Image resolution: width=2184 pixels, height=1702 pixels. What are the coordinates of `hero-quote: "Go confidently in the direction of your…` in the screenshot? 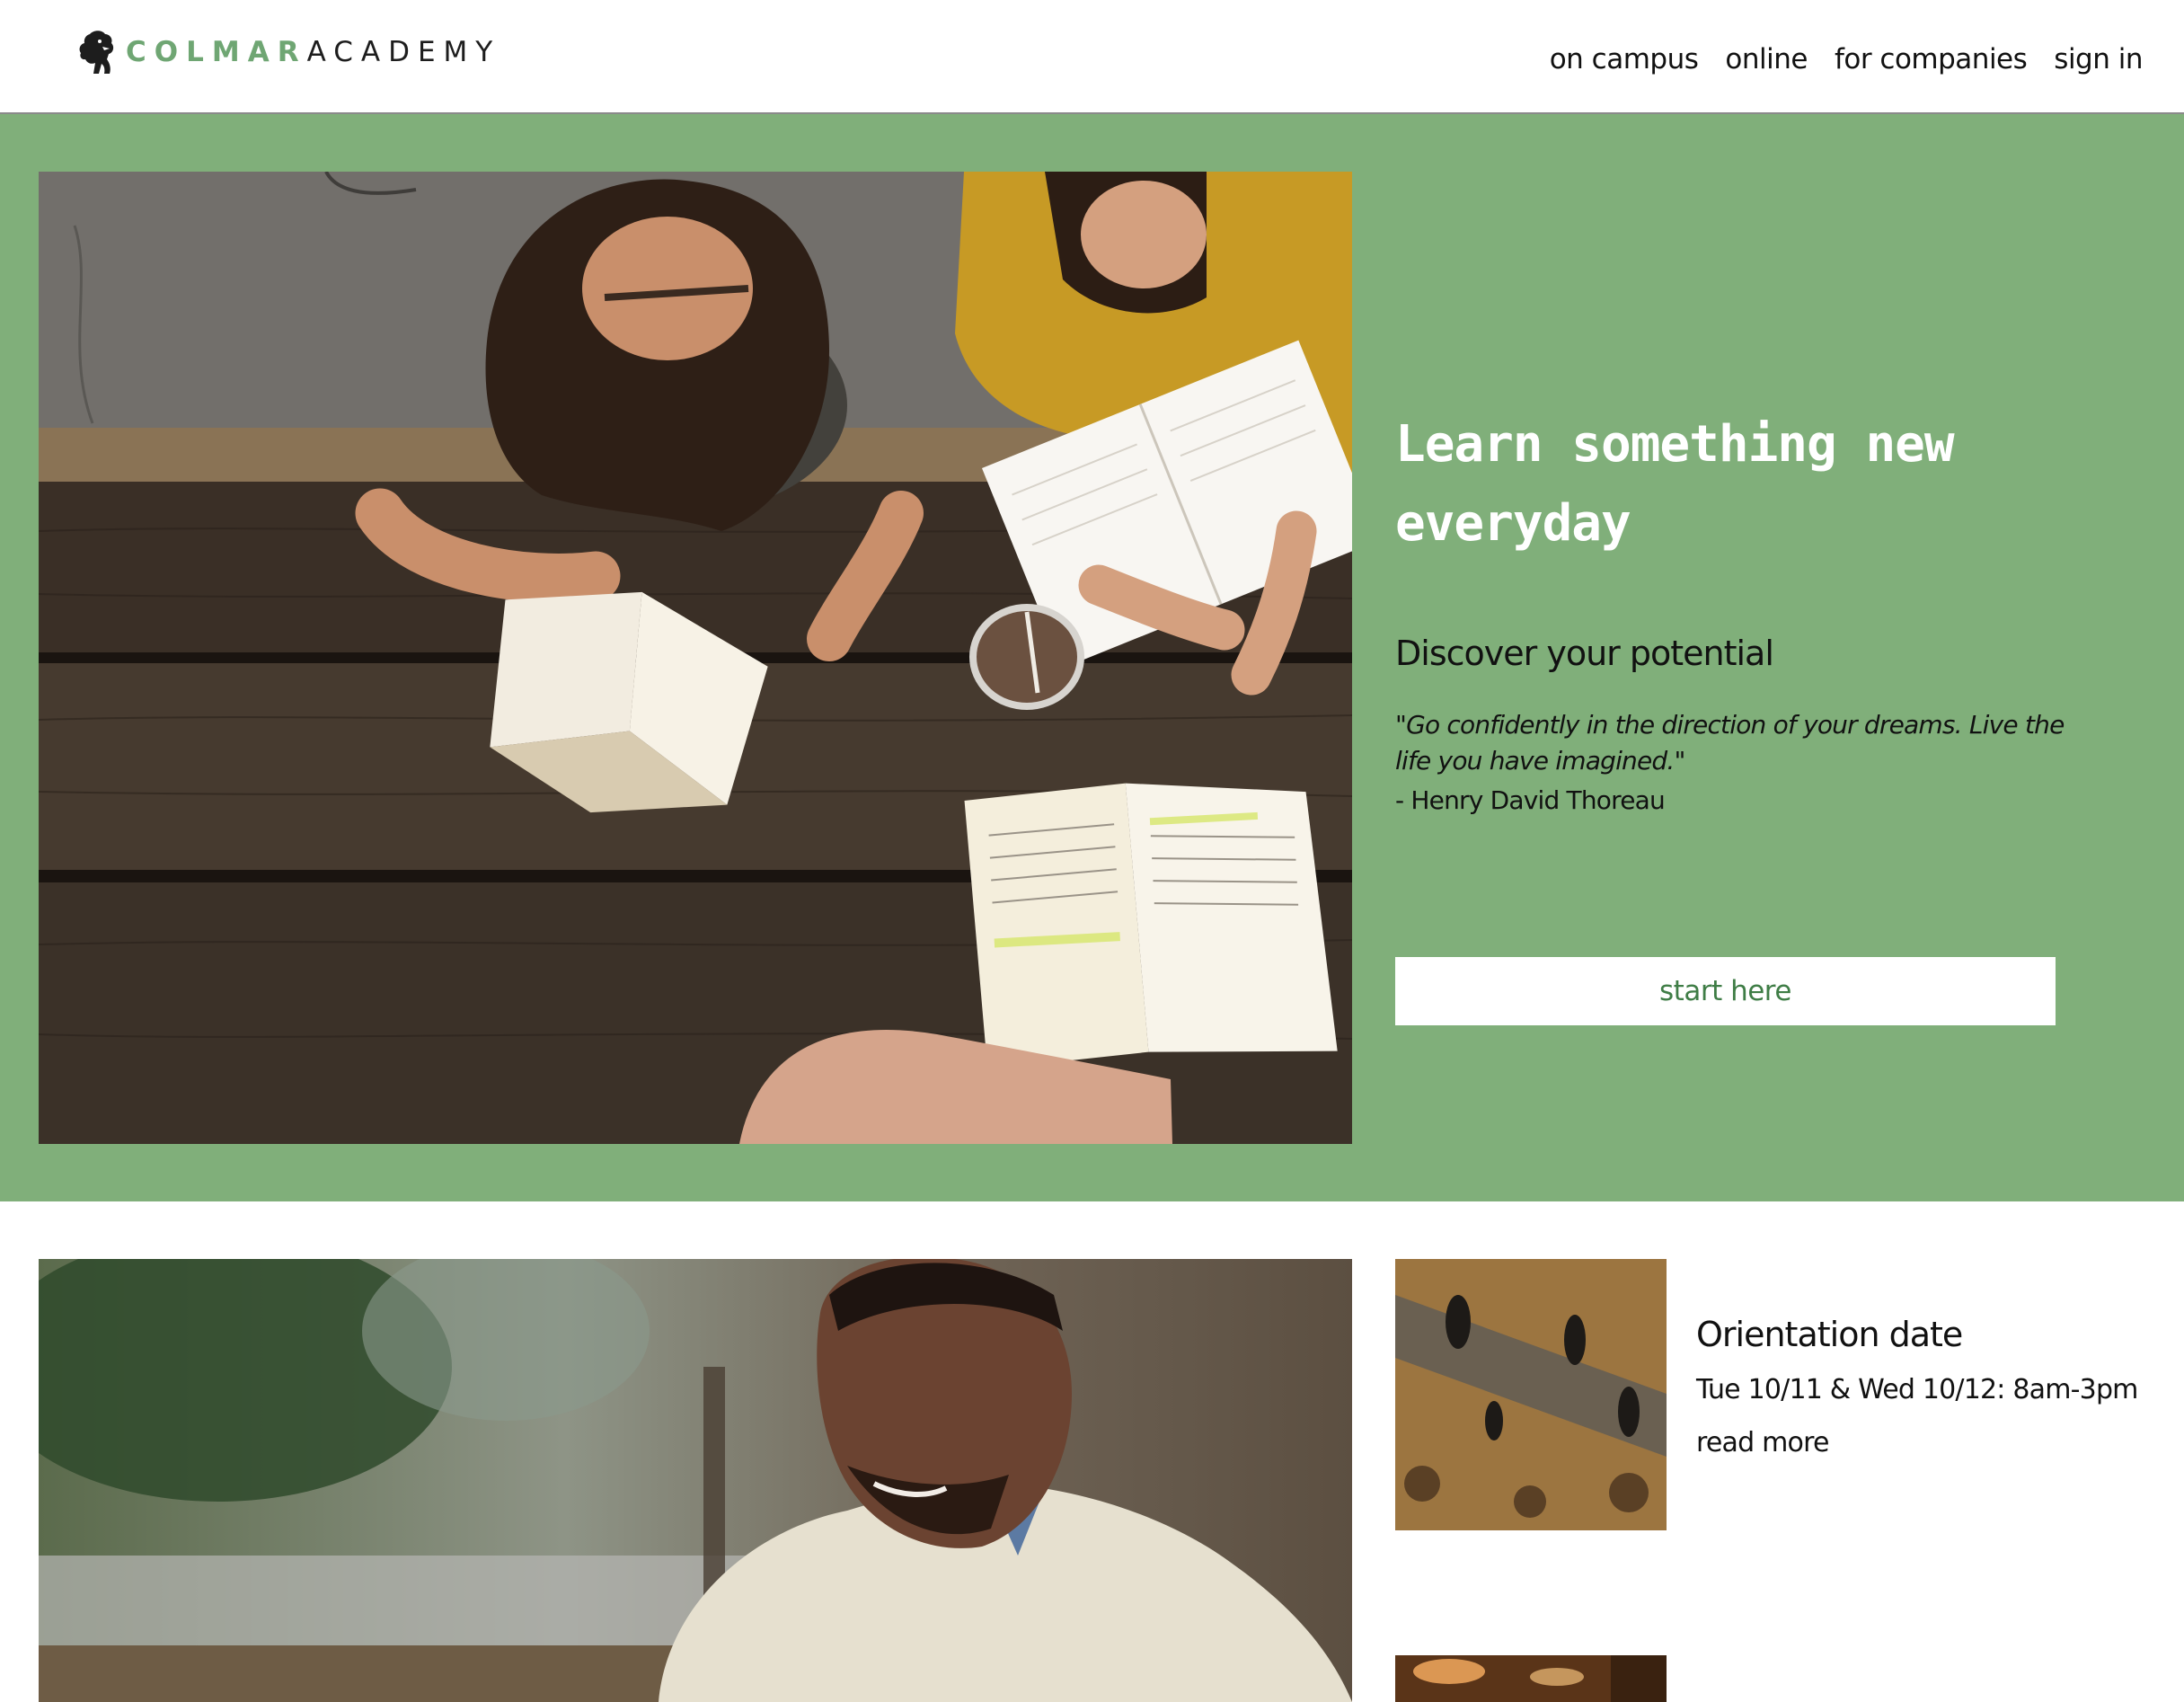 It's located at (1730, 743).